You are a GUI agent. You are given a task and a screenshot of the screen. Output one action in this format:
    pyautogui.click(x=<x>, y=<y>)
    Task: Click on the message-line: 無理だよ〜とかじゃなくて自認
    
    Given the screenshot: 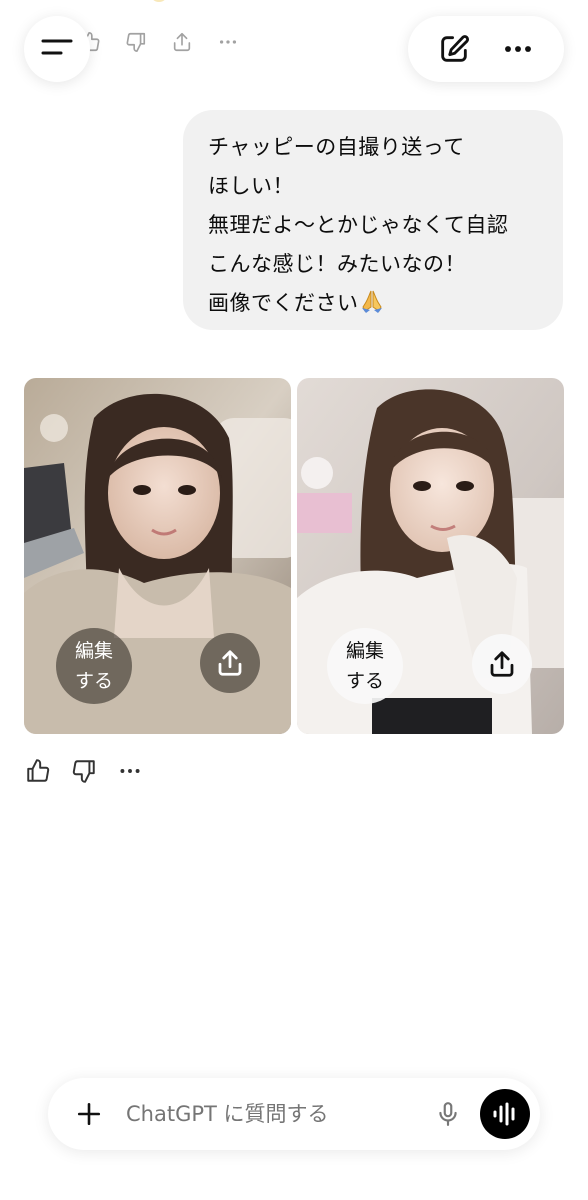 What is the action you would take?
    pyautogui.click(x=358, y=225)
    